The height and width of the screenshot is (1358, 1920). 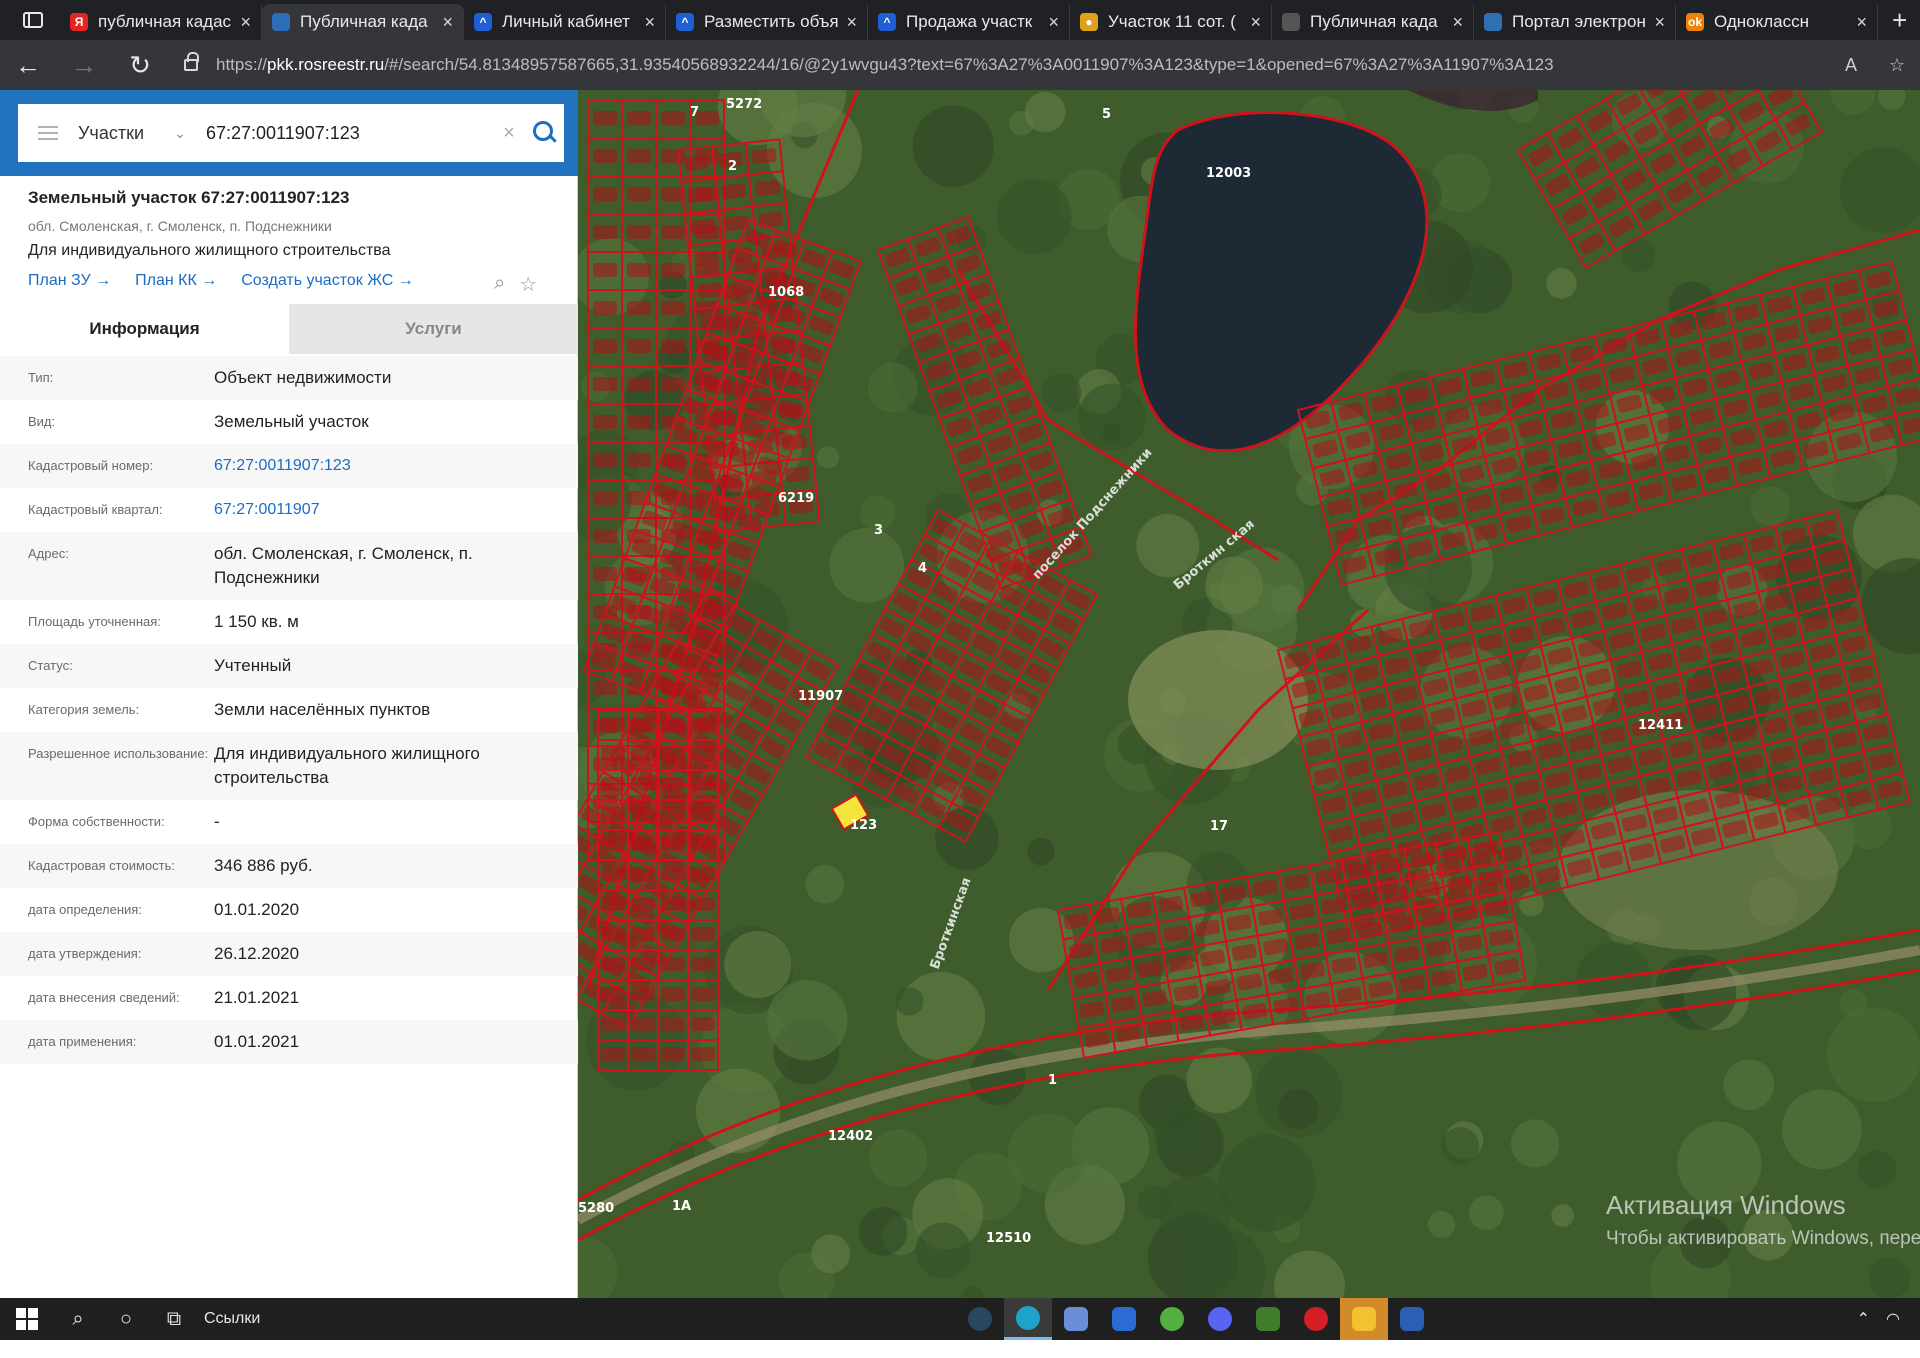 What do you see at coordinates (257, 997) in the screenshot?
I see `attribute-value: 21.01.2021` at bounding box center [257, 997].